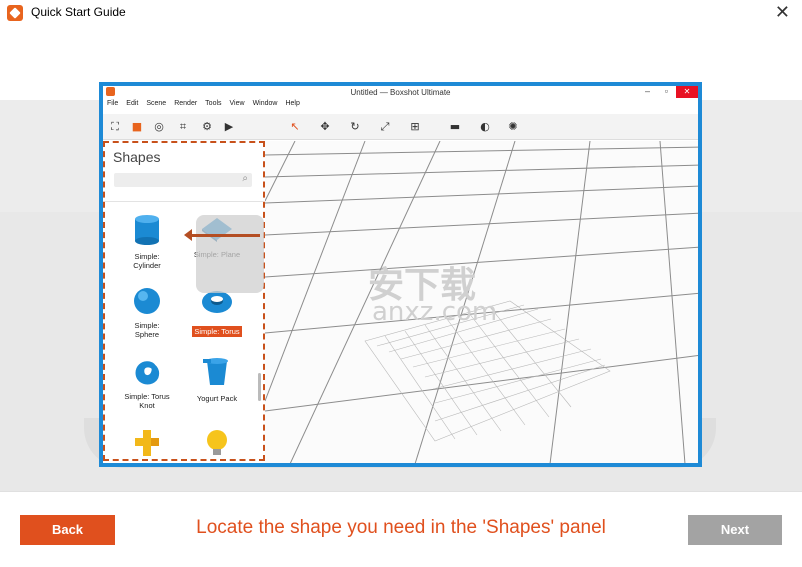 The image size is (802, 567). What do you see at coordinates (147, 373) in the screenshot?
I see `torus-knot-icon` at bounding box center [147, 373].